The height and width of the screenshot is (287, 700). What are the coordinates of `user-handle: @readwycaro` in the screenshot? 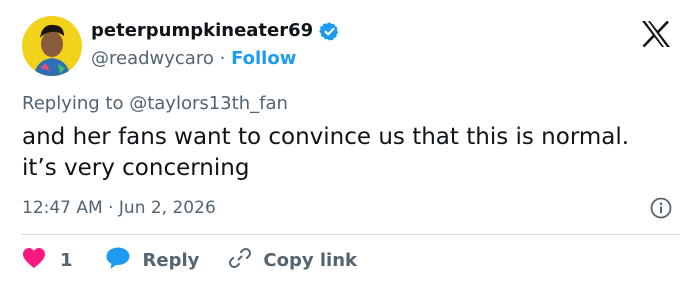 It's located at (152, 58).